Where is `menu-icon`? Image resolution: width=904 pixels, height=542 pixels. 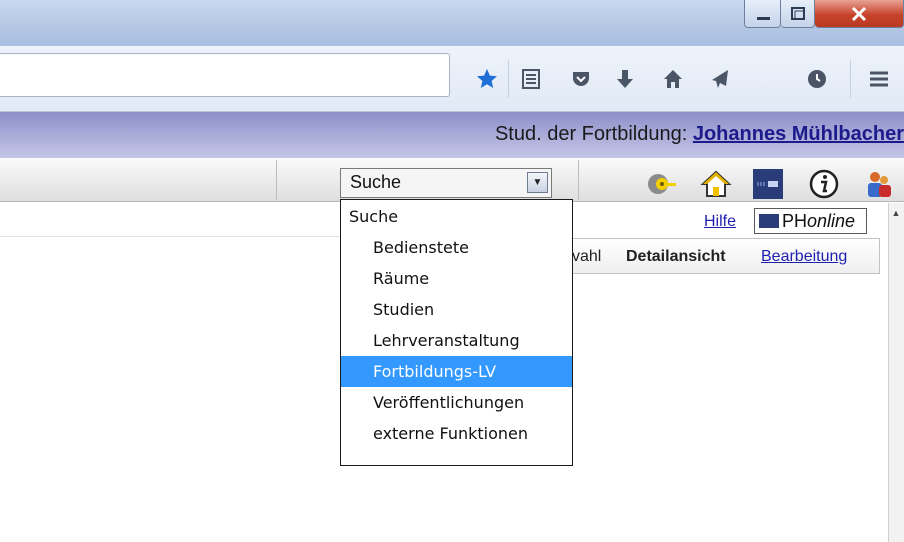
menu-icon is located at coordinates (879, 79).